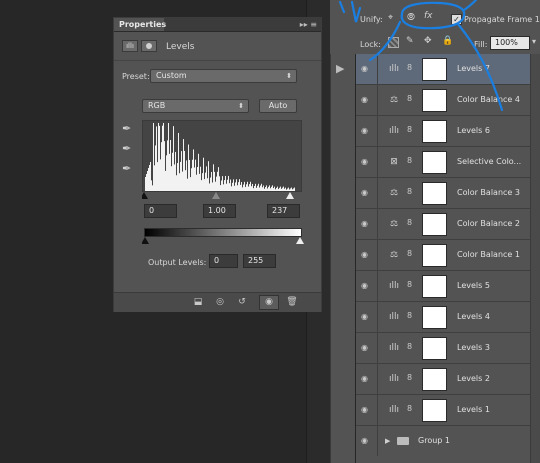 The image size is (540, 463). I want to click on gray-eyedropper-icon: ✒, so click(128, 149).